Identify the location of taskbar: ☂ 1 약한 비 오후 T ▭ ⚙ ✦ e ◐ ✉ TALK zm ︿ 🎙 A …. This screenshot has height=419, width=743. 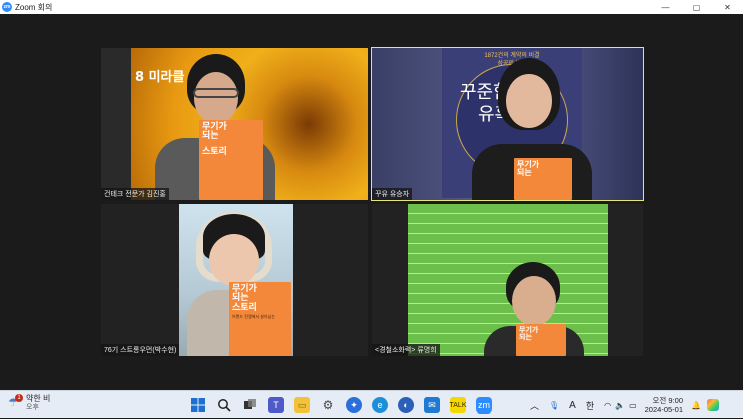
(371, 404).